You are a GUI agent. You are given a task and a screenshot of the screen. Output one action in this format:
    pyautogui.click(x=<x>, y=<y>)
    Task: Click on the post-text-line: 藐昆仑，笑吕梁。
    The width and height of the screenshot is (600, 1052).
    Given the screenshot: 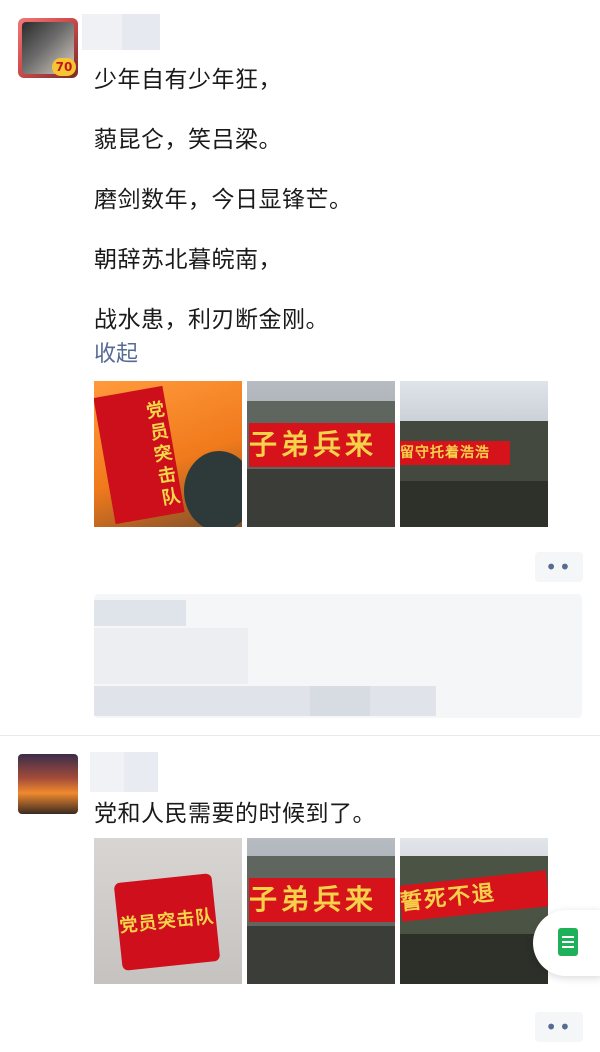 What is the action you would take?
    pyautogui.click(x=188, y=140)
    